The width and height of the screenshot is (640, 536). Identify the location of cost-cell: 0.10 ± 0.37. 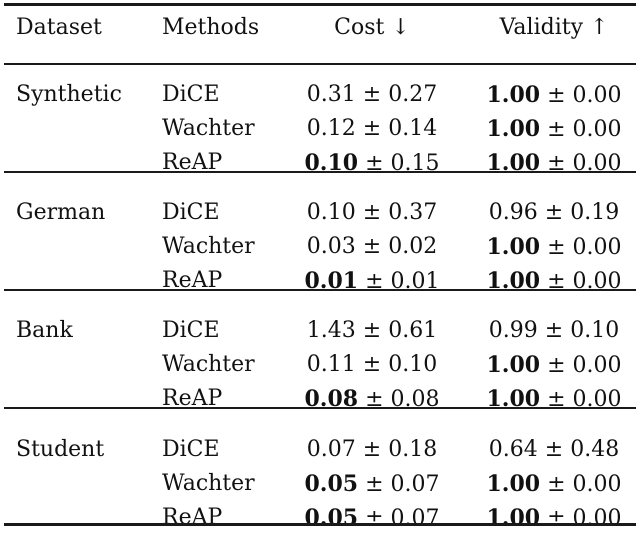
(372, 213).